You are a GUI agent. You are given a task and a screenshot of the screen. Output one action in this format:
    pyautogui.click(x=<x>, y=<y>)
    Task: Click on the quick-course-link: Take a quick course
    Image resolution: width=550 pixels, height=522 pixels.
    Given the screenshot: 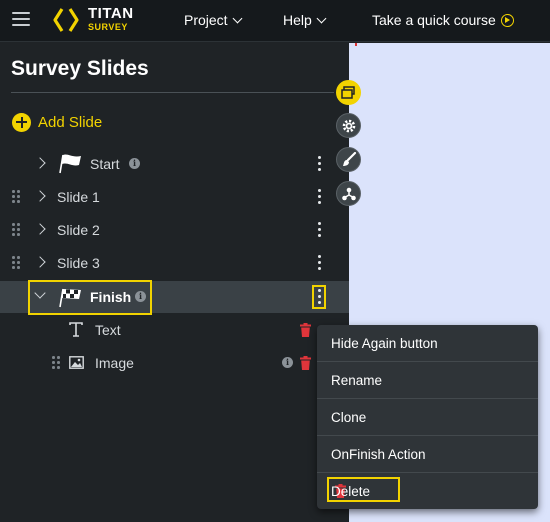 What is the action you would take?
    pyautogui.click(x=443, y=20)
    